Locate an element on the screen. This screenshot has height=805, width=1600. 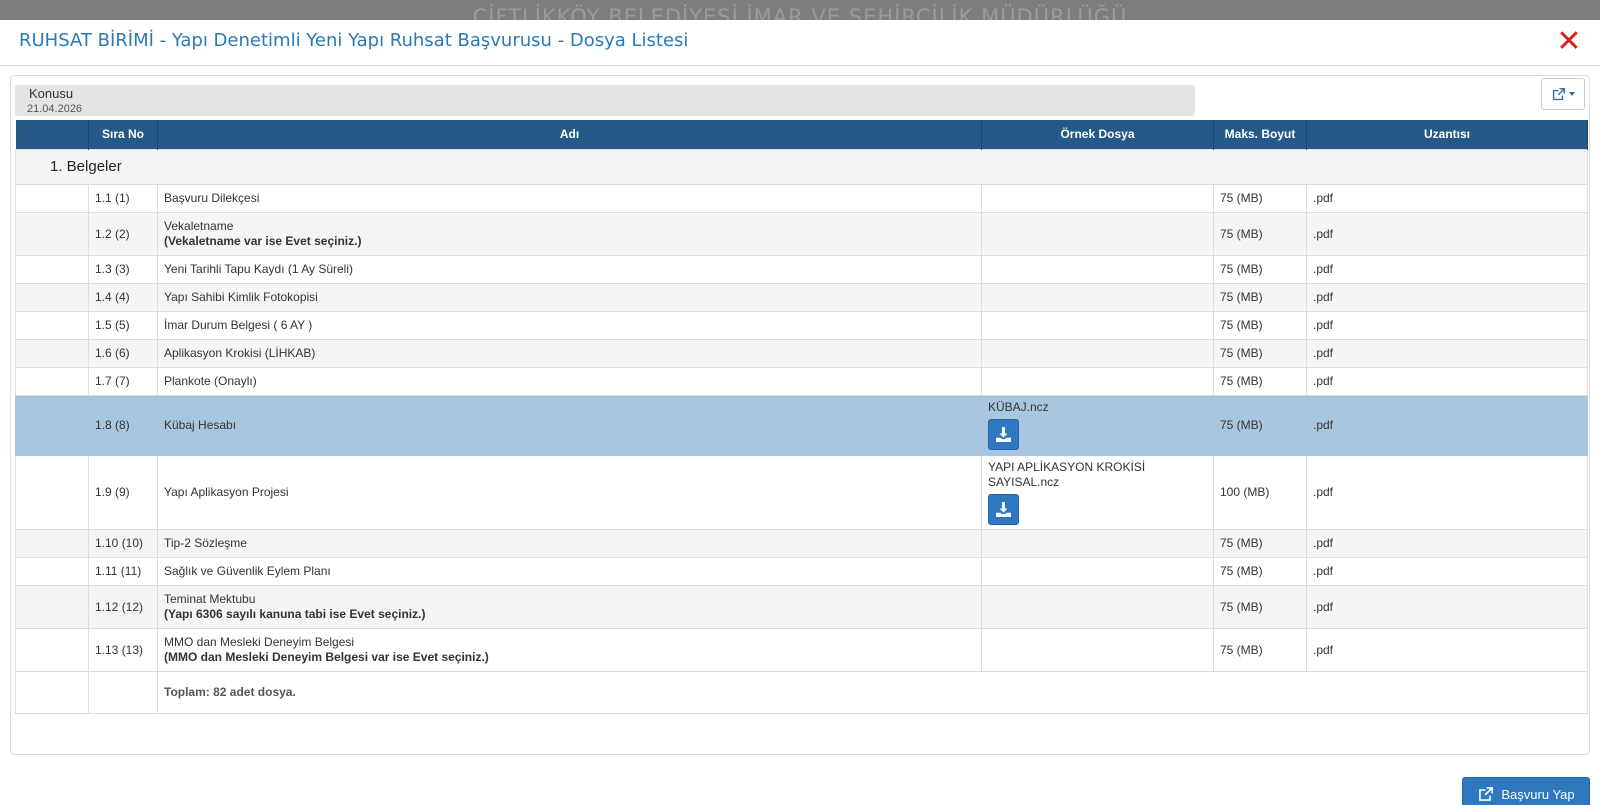
column-header-name: Adı is located at coordinates (569, 134).